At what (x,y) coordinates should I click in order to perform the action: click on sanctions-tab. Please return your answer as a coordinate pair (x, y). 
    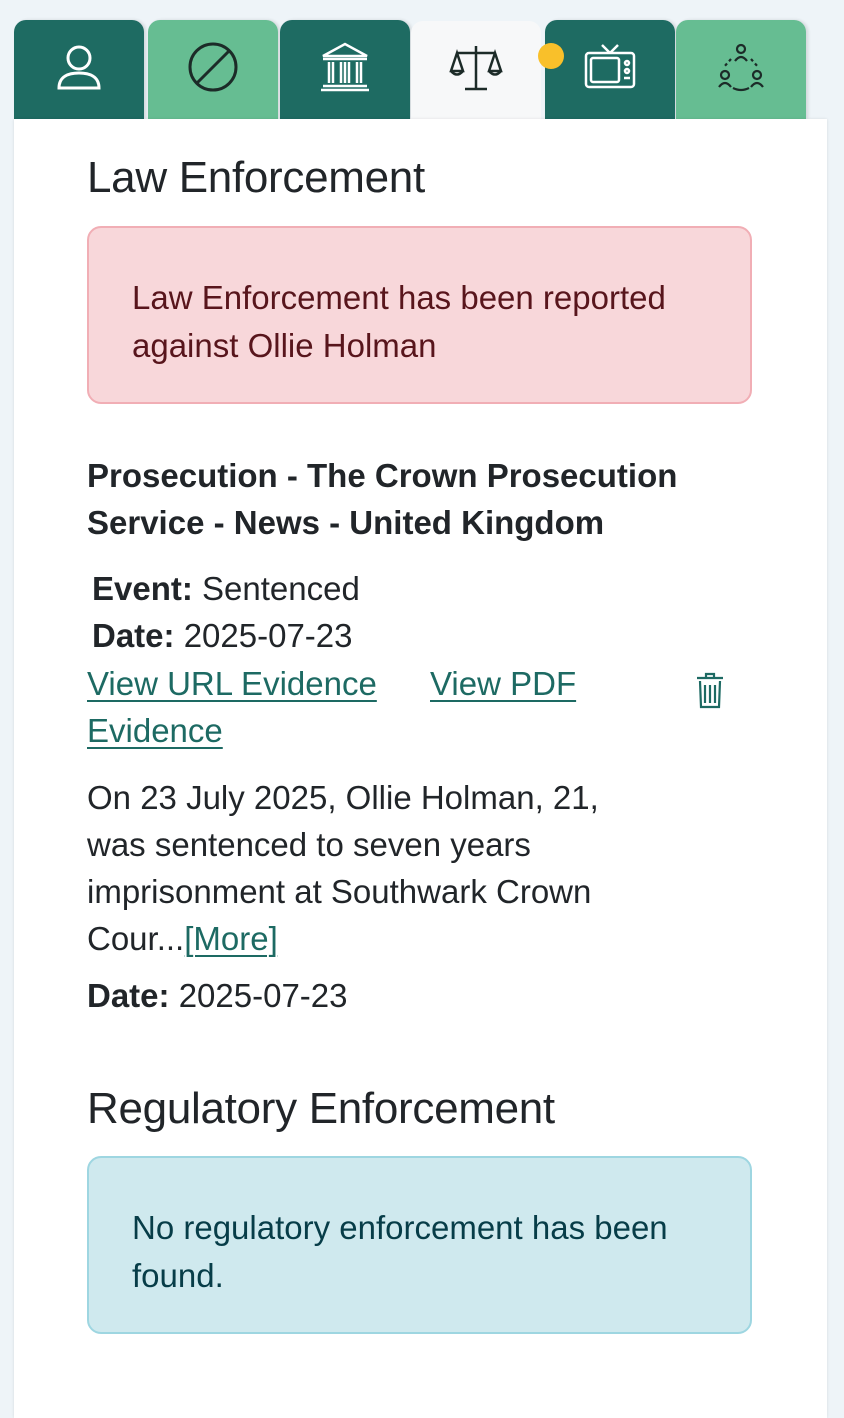
    Looking at the image, I should click on (213, 69).